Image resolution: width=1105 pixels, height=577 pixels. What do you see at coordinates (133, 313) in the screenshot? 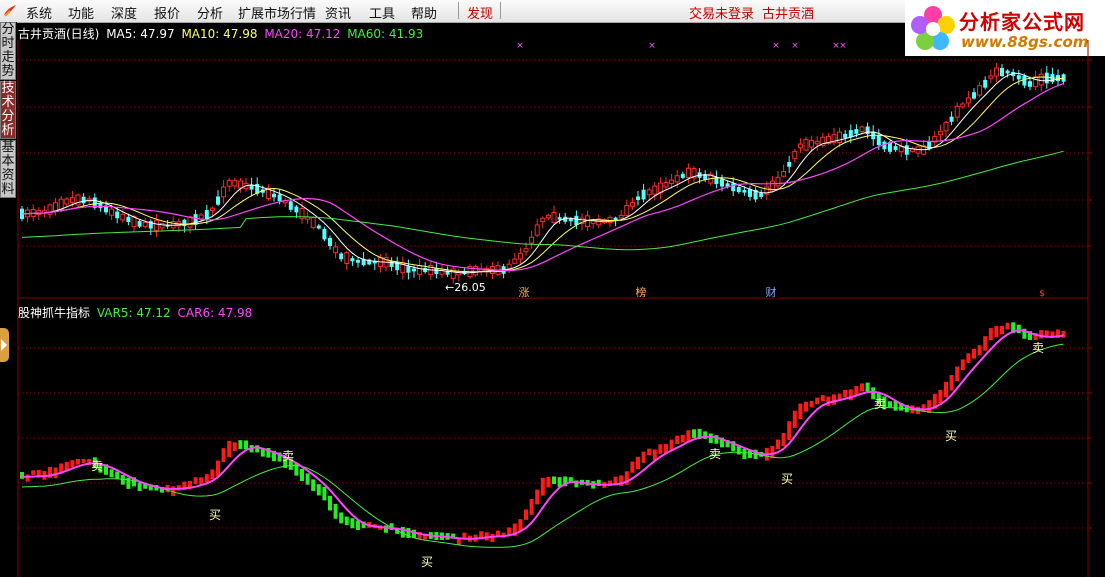
I see `var5-label: VAR5: 47.12` at bounding box center [133, 313].